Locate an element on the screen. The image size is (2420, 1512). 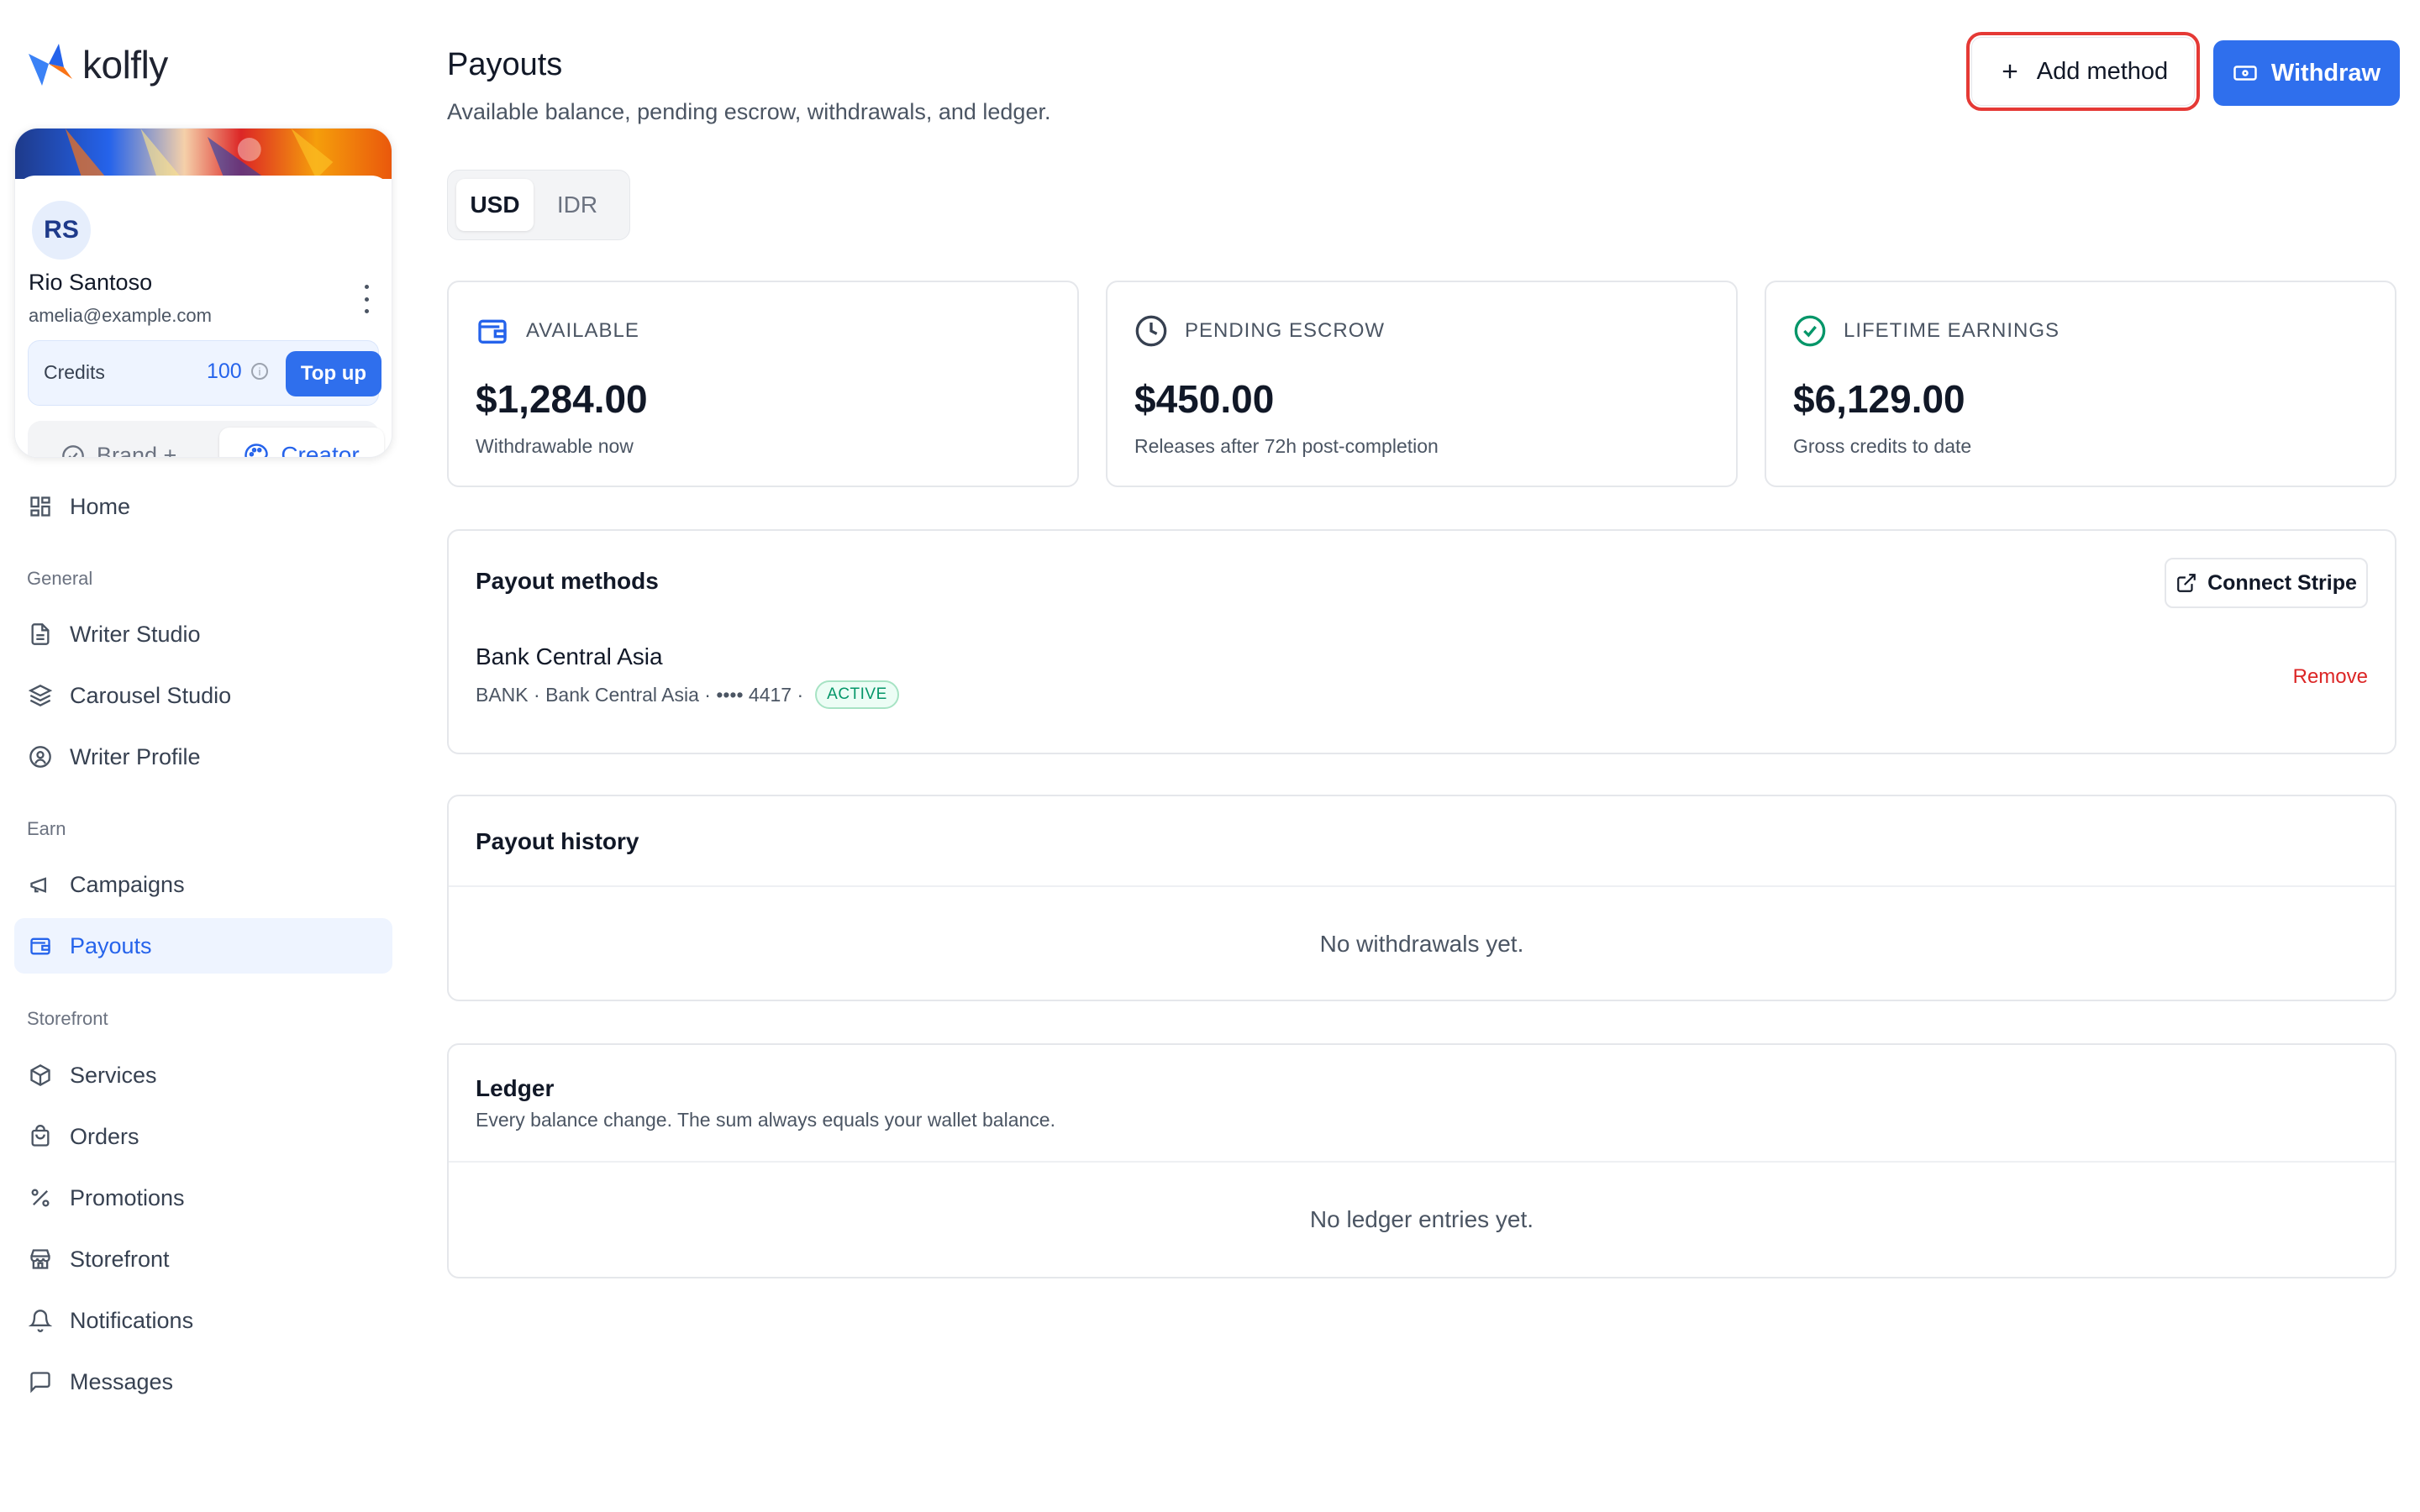
sidebar-item-writer-profile: Writer Profile is located at coordinates (203, 757).